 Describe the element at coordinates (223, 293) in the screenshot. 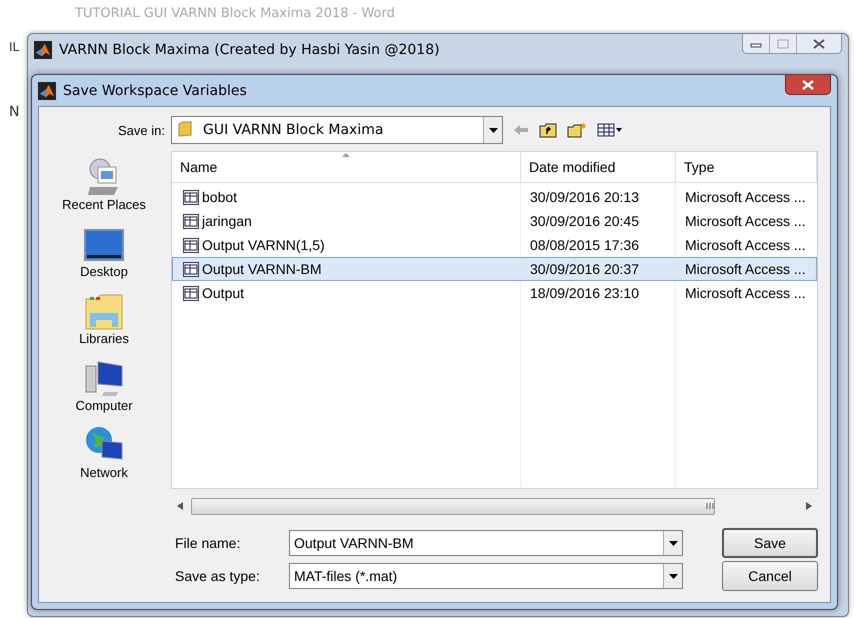

I see `file-name: Output` at that location.